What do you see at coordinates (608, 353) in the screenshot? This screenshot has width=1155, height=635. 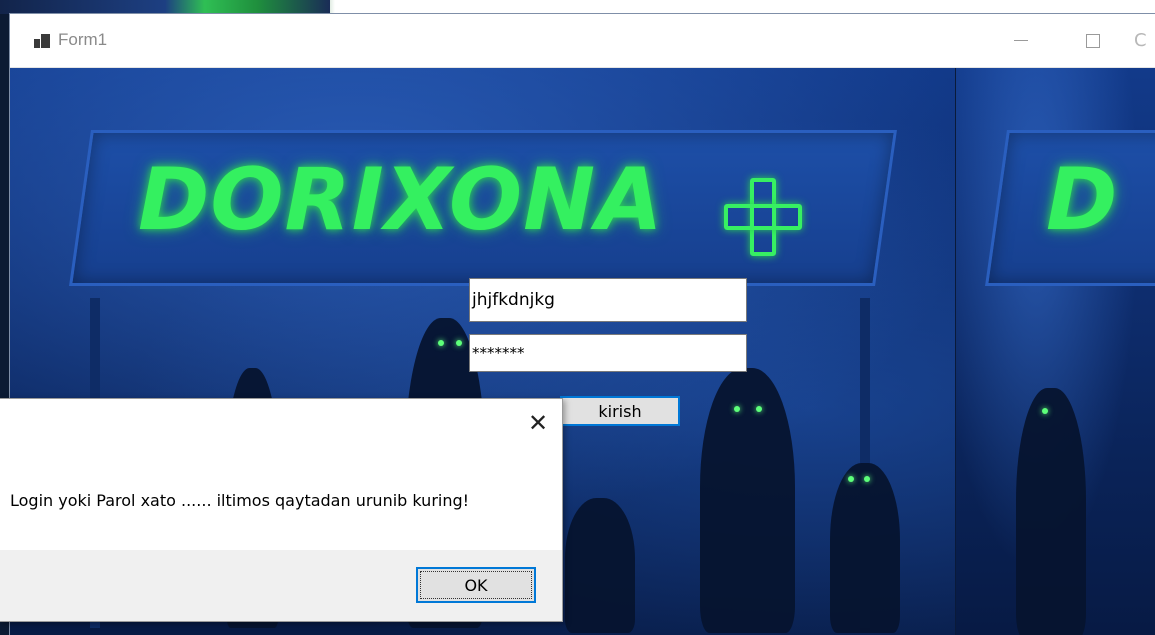 I see `password-input: *******` at bounding box center [608, 353].